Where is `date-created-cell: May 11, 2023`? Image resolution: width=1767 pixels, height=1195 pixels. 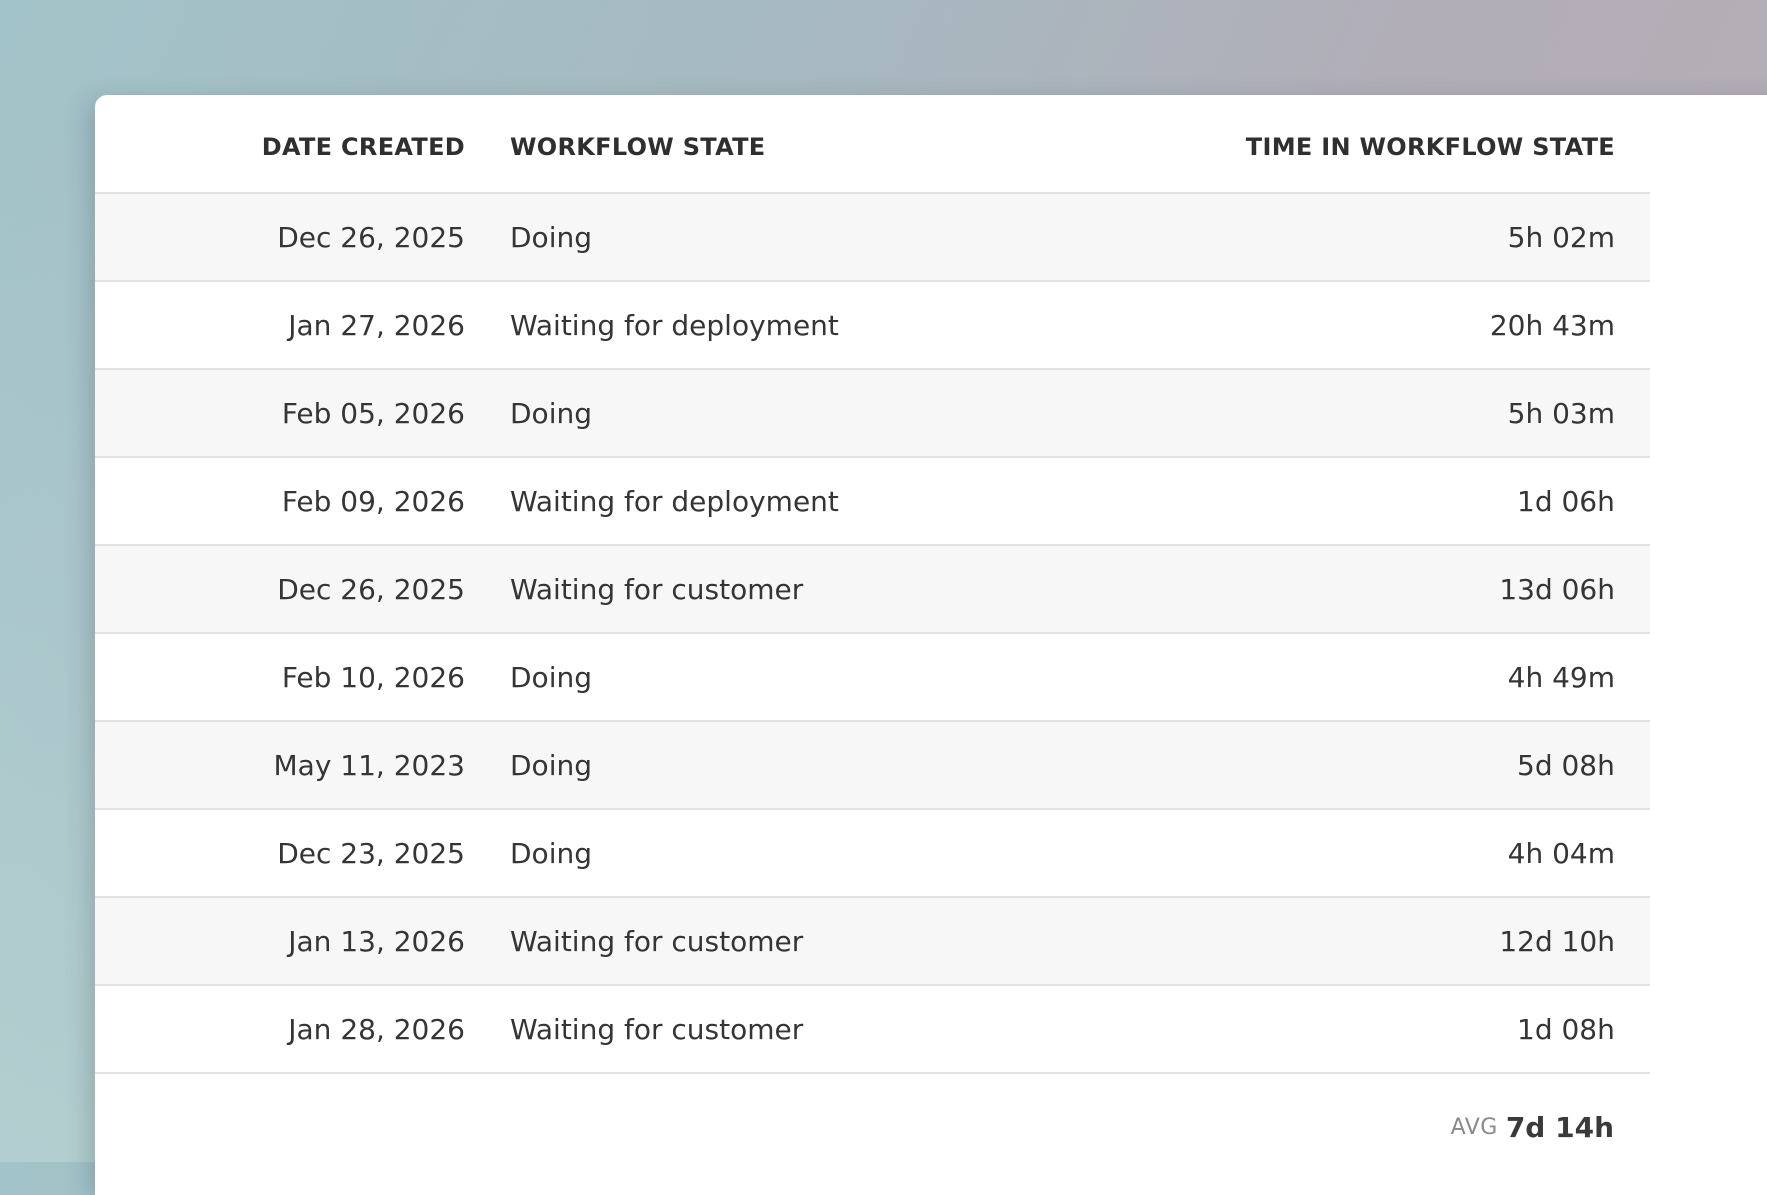 date-created-cell: May 11, 2023 is located at coordinates (369, 765).